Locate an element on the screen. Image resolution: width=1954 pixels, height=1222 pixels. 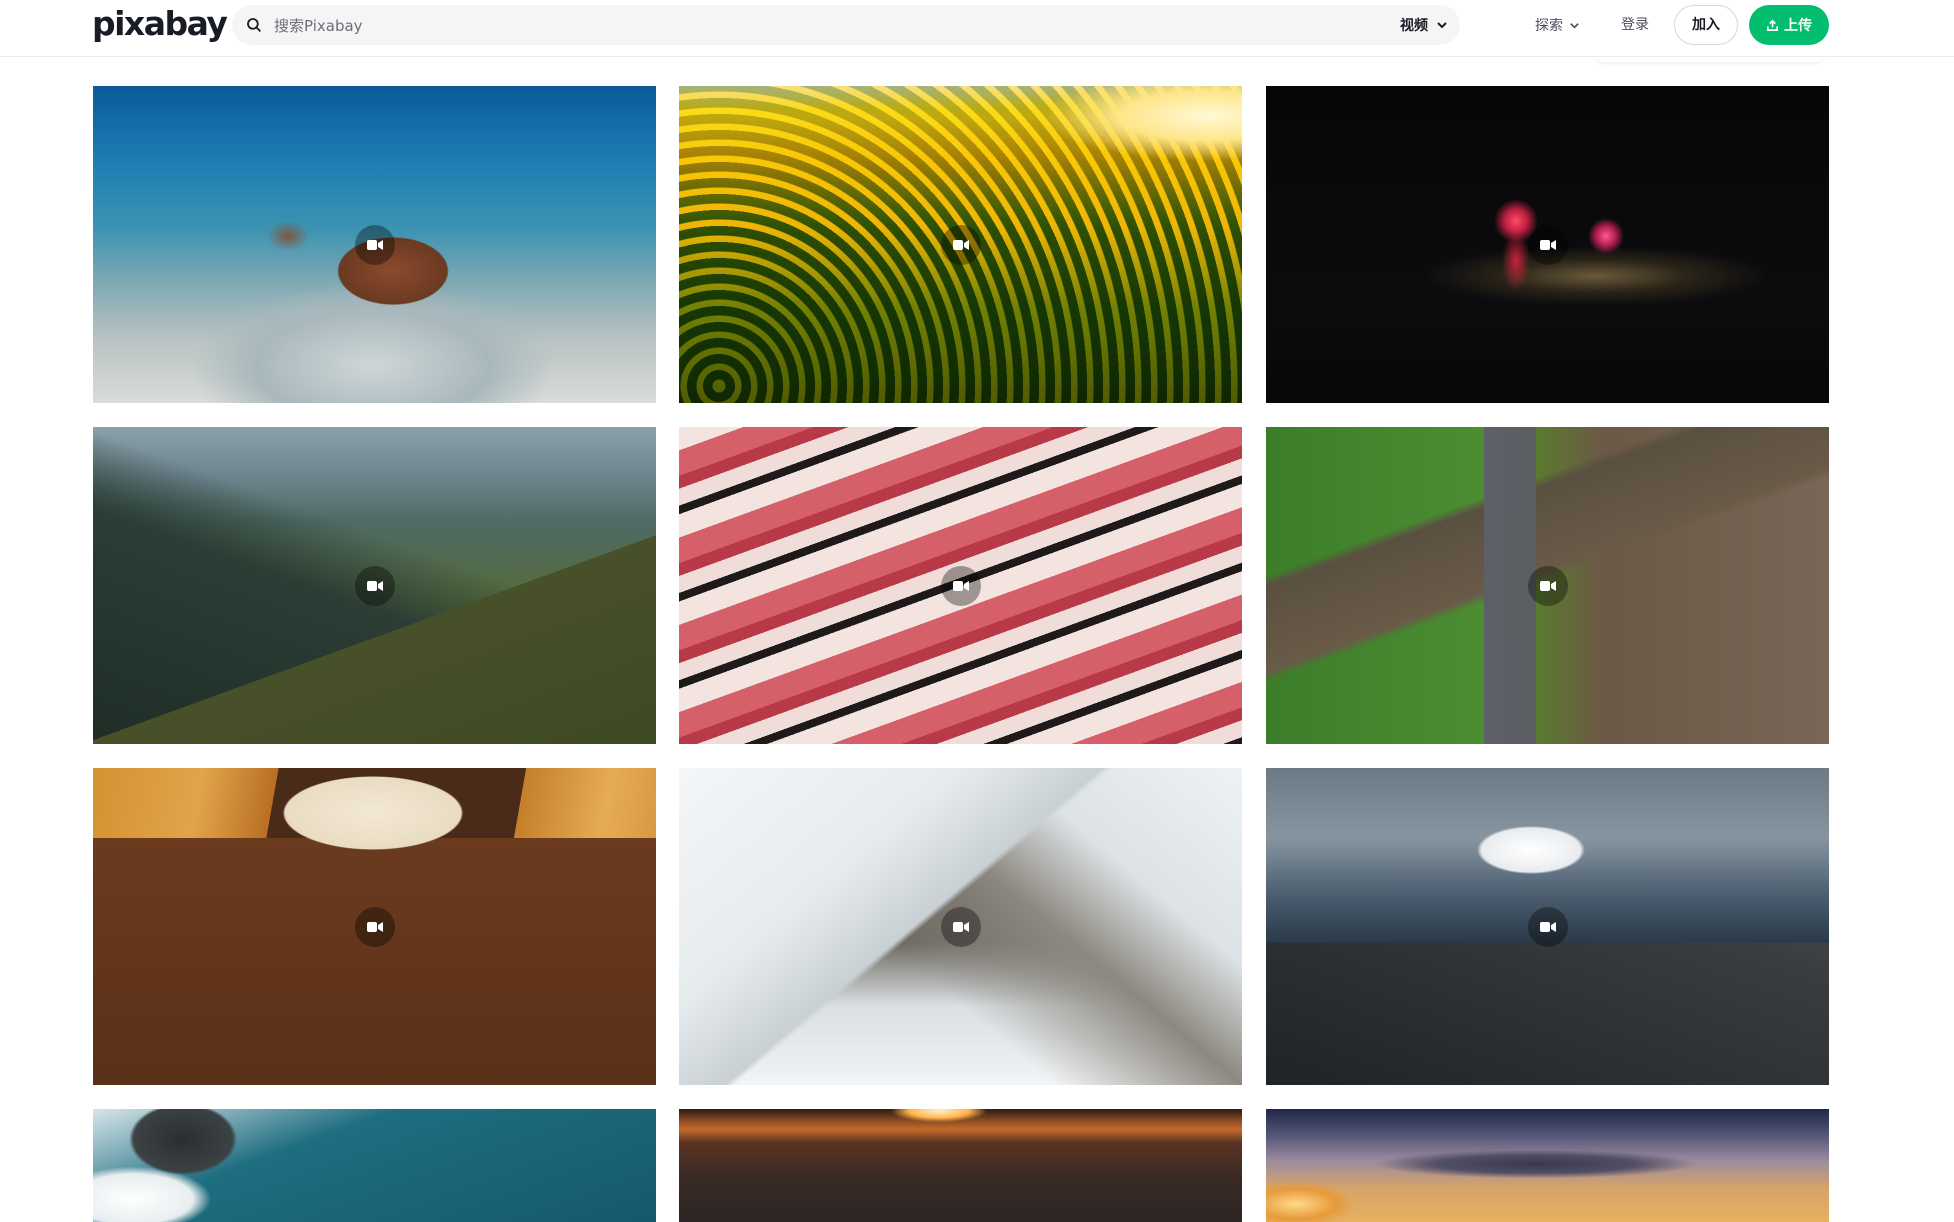
search-input is located at coordinates (774, 26).